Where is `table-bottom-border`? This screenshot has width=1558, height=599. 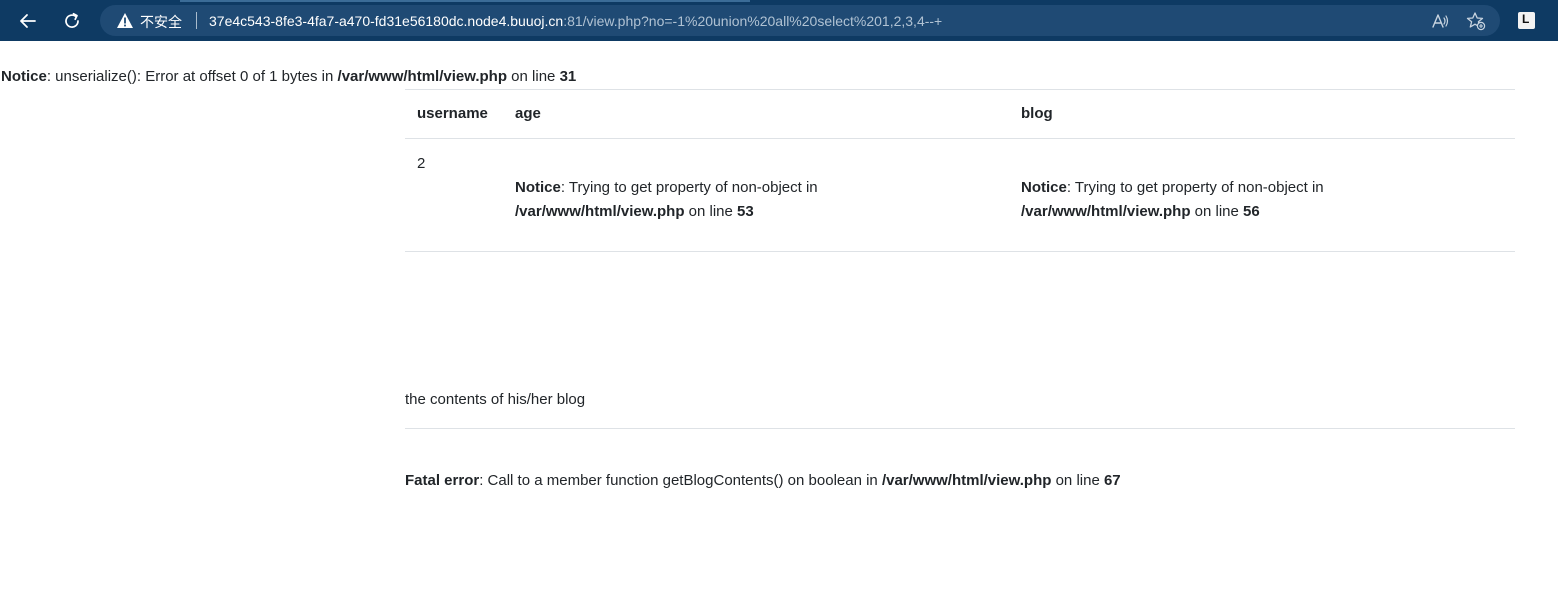
table-bottom-border is located at coordinates (960, 251).